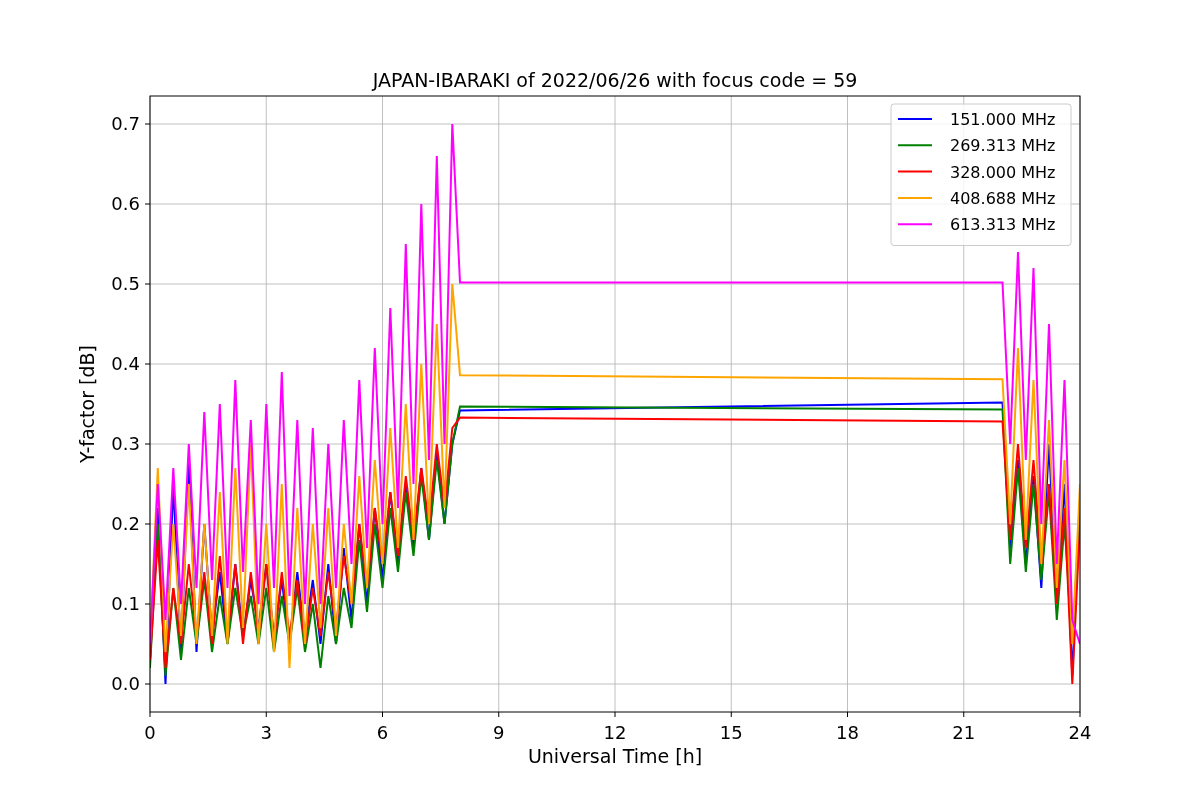  Describe the element at coordinates (150, 732) in the screenshot. I see `x-tick-label: 0` at that location.